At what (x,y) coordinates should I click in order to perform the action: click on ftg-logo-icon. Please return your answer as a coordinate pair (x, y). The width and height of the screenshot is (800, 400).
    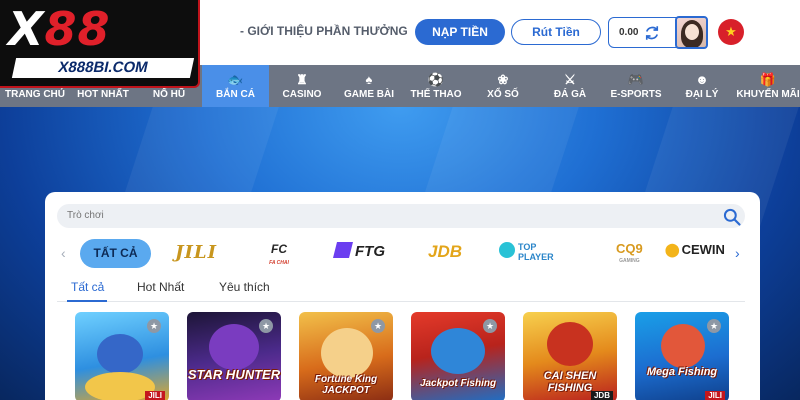
    Looking at the image, I should click on (343, 250).